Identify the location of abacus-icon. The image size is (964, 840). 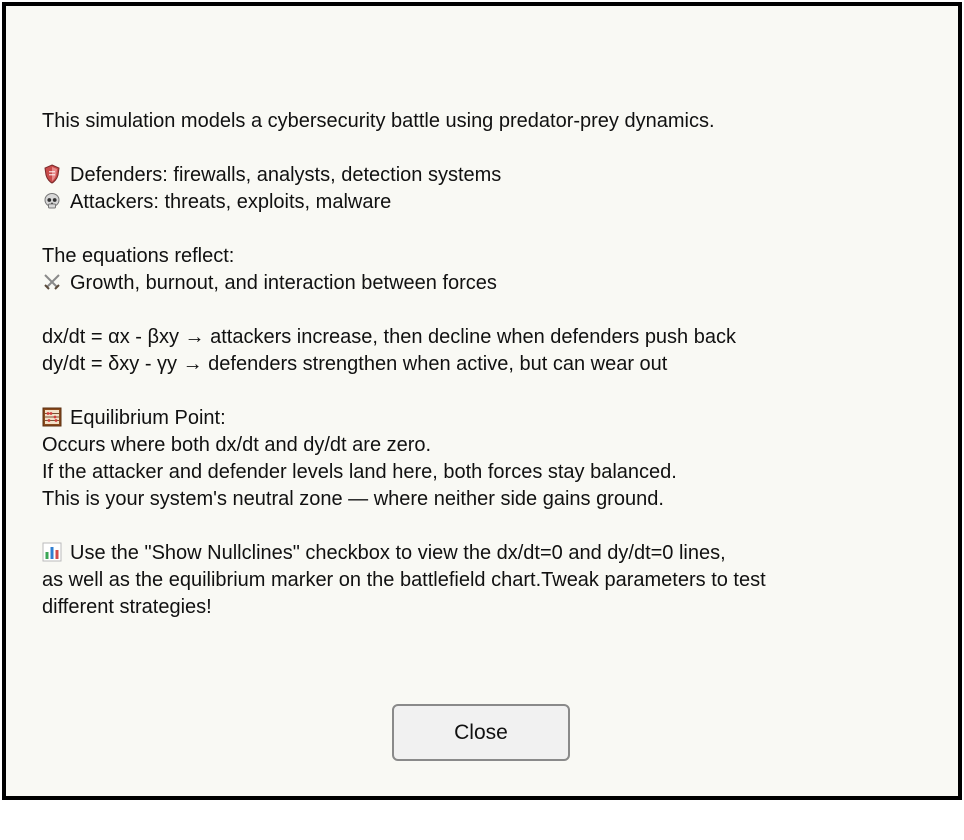
(53, 417).